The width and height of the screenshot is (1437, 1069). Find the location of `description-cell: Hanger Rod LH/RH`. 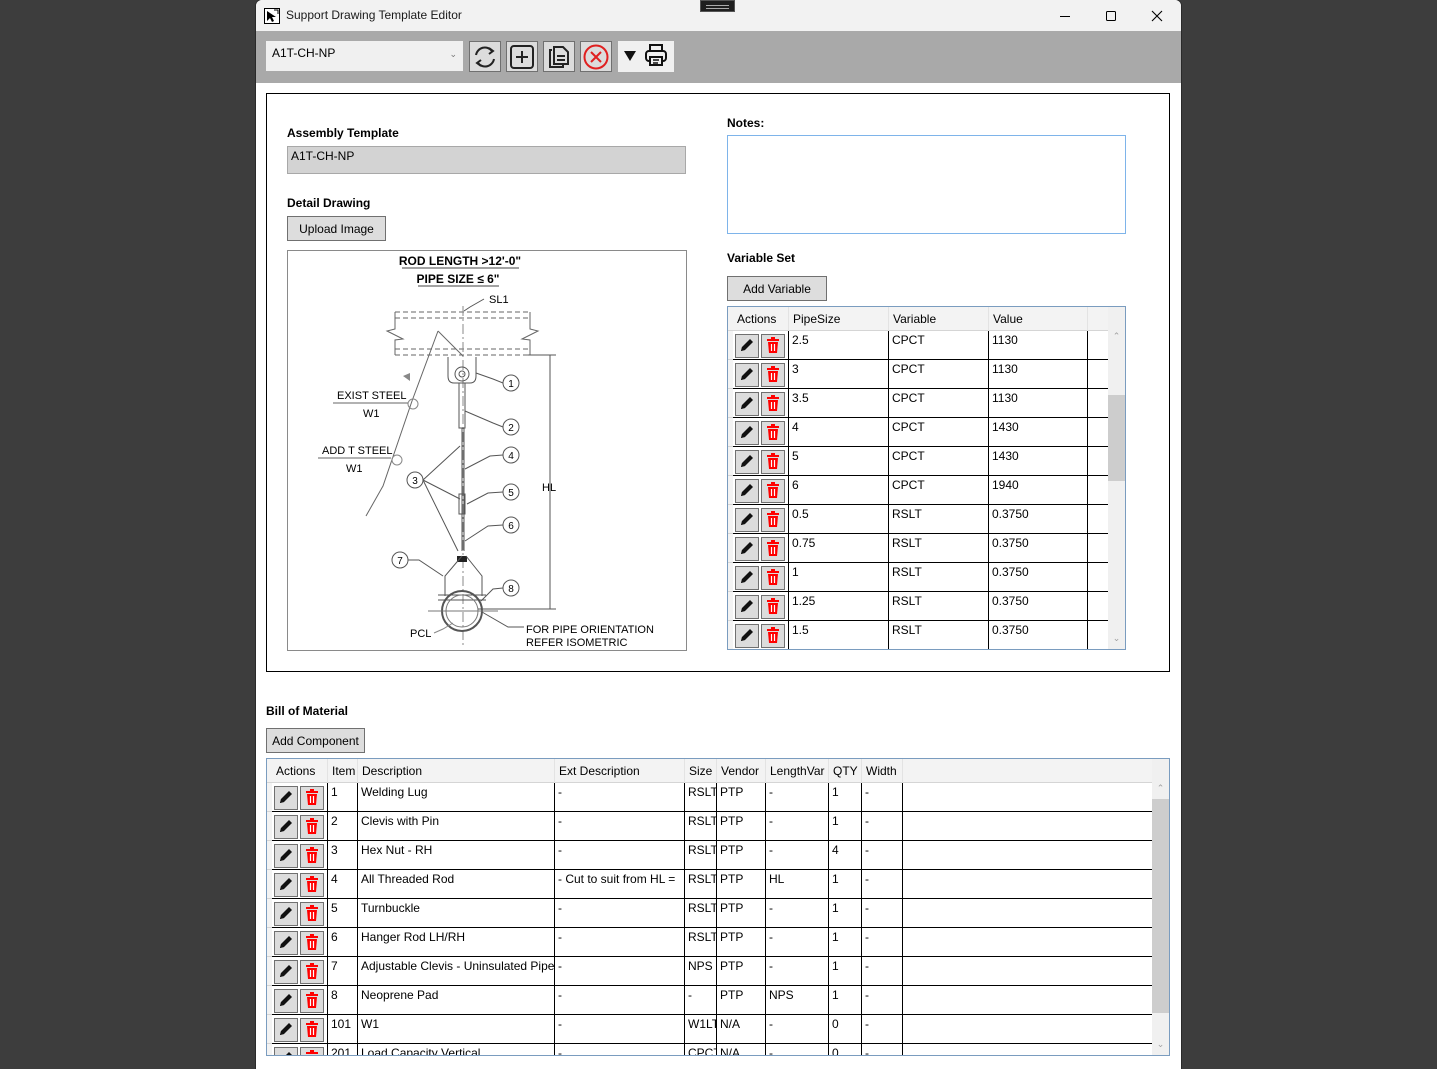

description-cell: Hanger Rod LH/RH is located at coordinates (456, 942).